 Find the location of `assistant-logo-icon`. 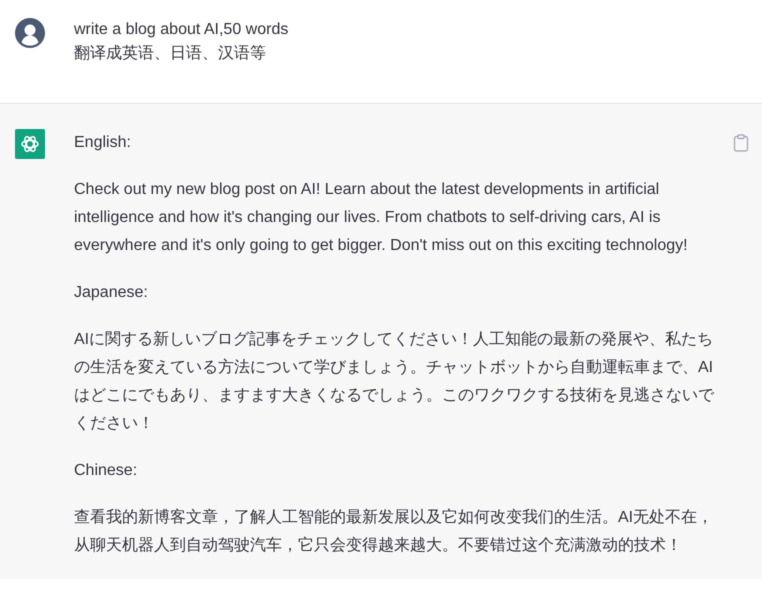

assistant-logo-icon is located at coordinates (30, 144).